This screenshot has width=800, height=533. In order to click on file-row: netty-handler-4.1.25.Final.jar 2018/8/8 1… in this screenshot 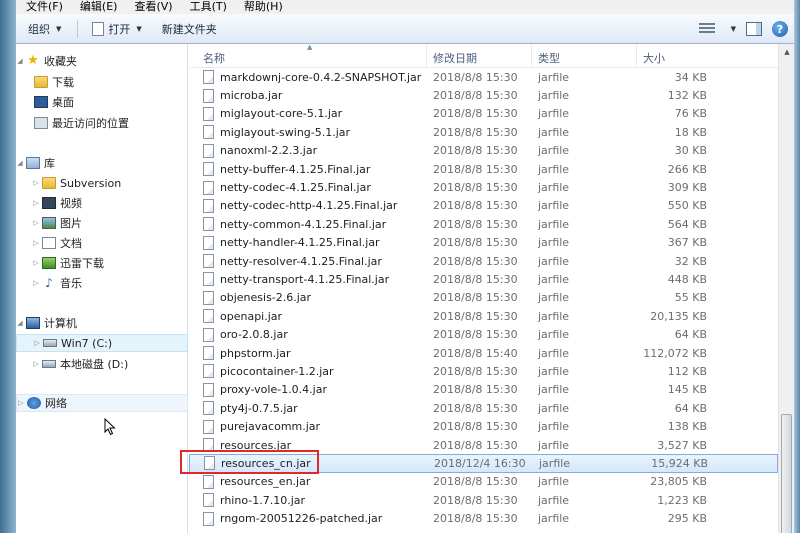, I will do `click(483, 243)`.